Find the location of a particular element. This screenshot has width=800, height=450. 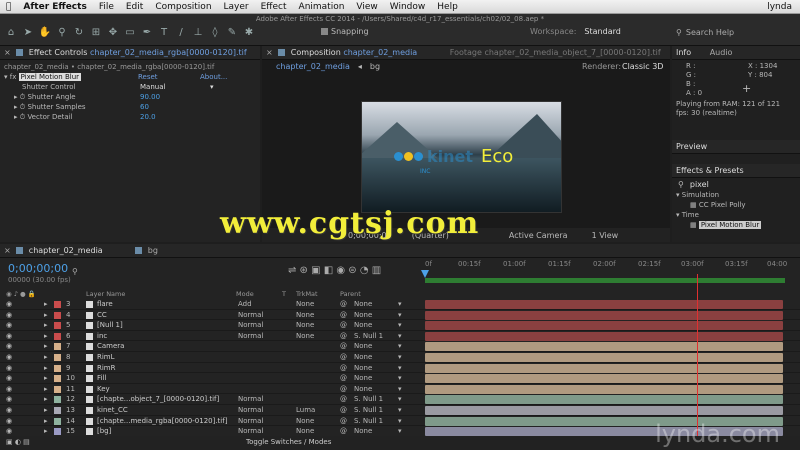

layer-row: ◉ ▸ 8 RimL @ None ▾ is located at coordinates (400, 357).